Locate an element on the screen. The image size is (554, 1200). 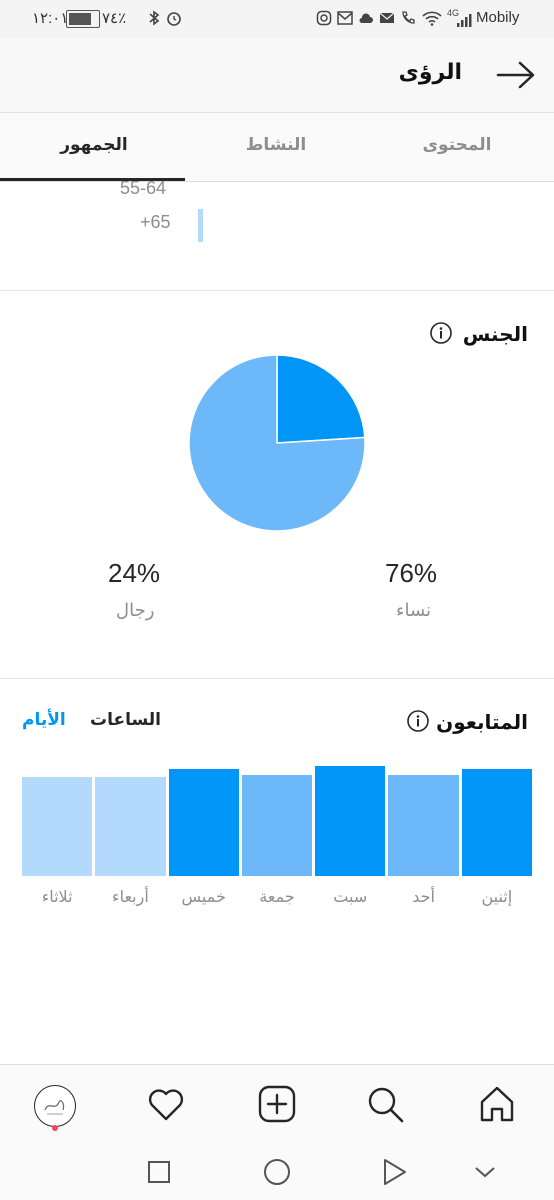
men-percent: 24% is located at coordinates (134, 573).